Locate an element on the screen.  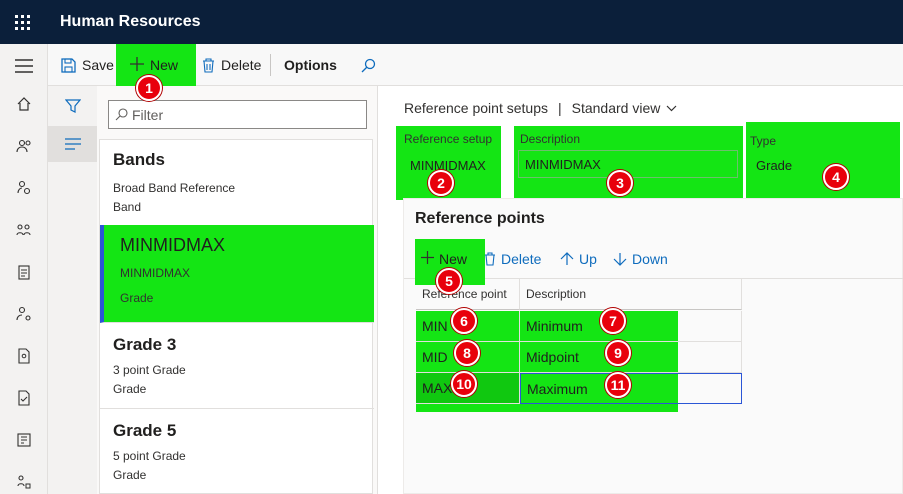
list-item-title: Bands is located at coordinates (139, 159).